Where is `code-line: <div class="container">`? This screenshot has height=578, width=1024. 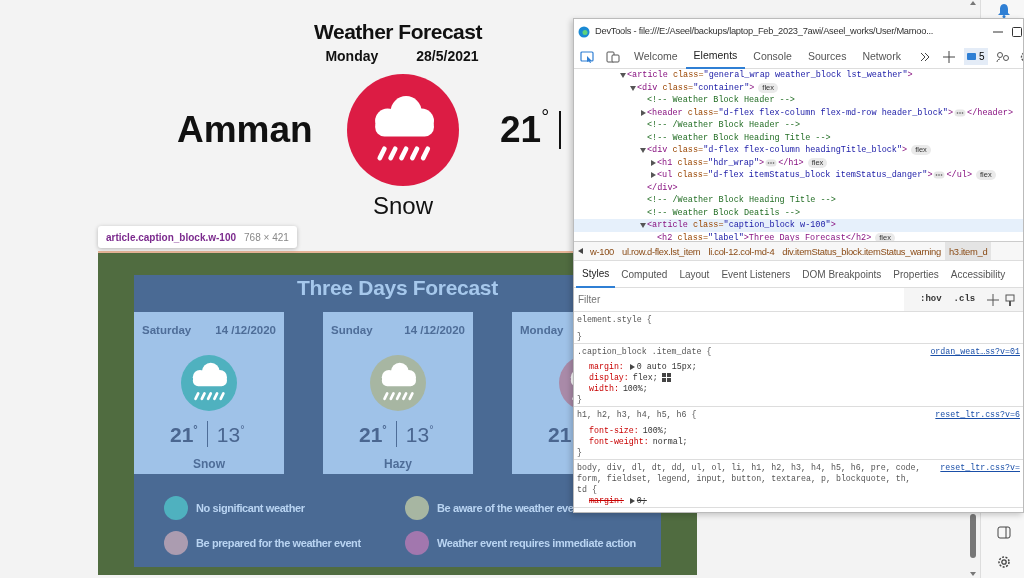
code-line: <div class="container"> is located at coordinates (696, 87).